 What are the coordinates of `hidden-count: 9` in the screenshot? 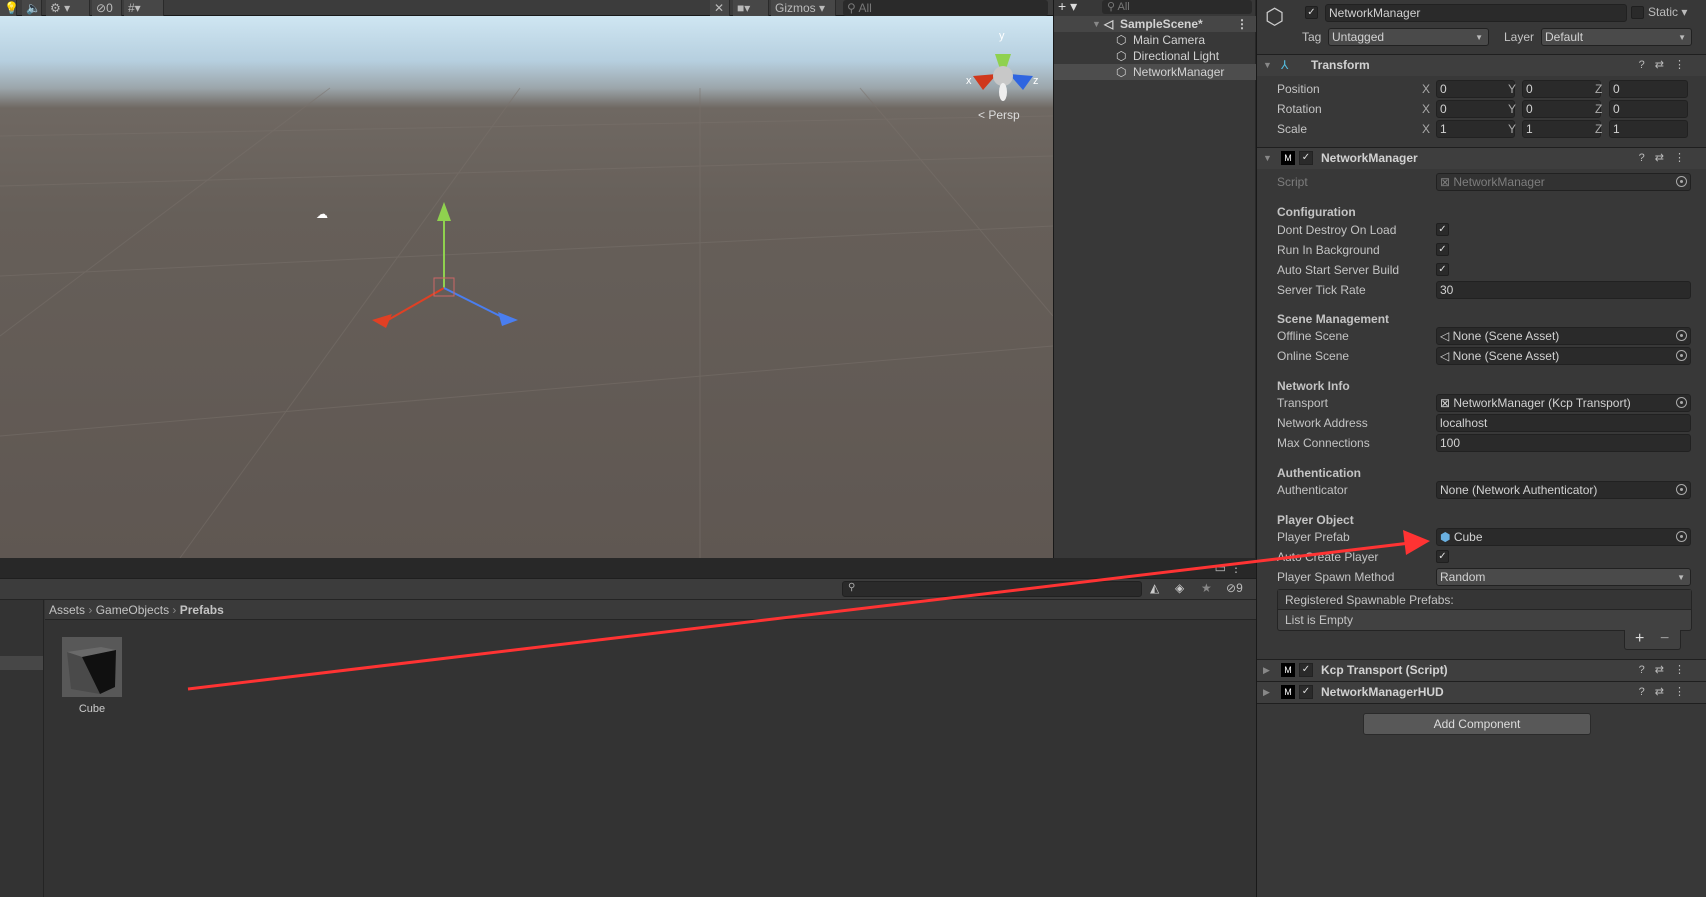 It's located at (1239, 588).